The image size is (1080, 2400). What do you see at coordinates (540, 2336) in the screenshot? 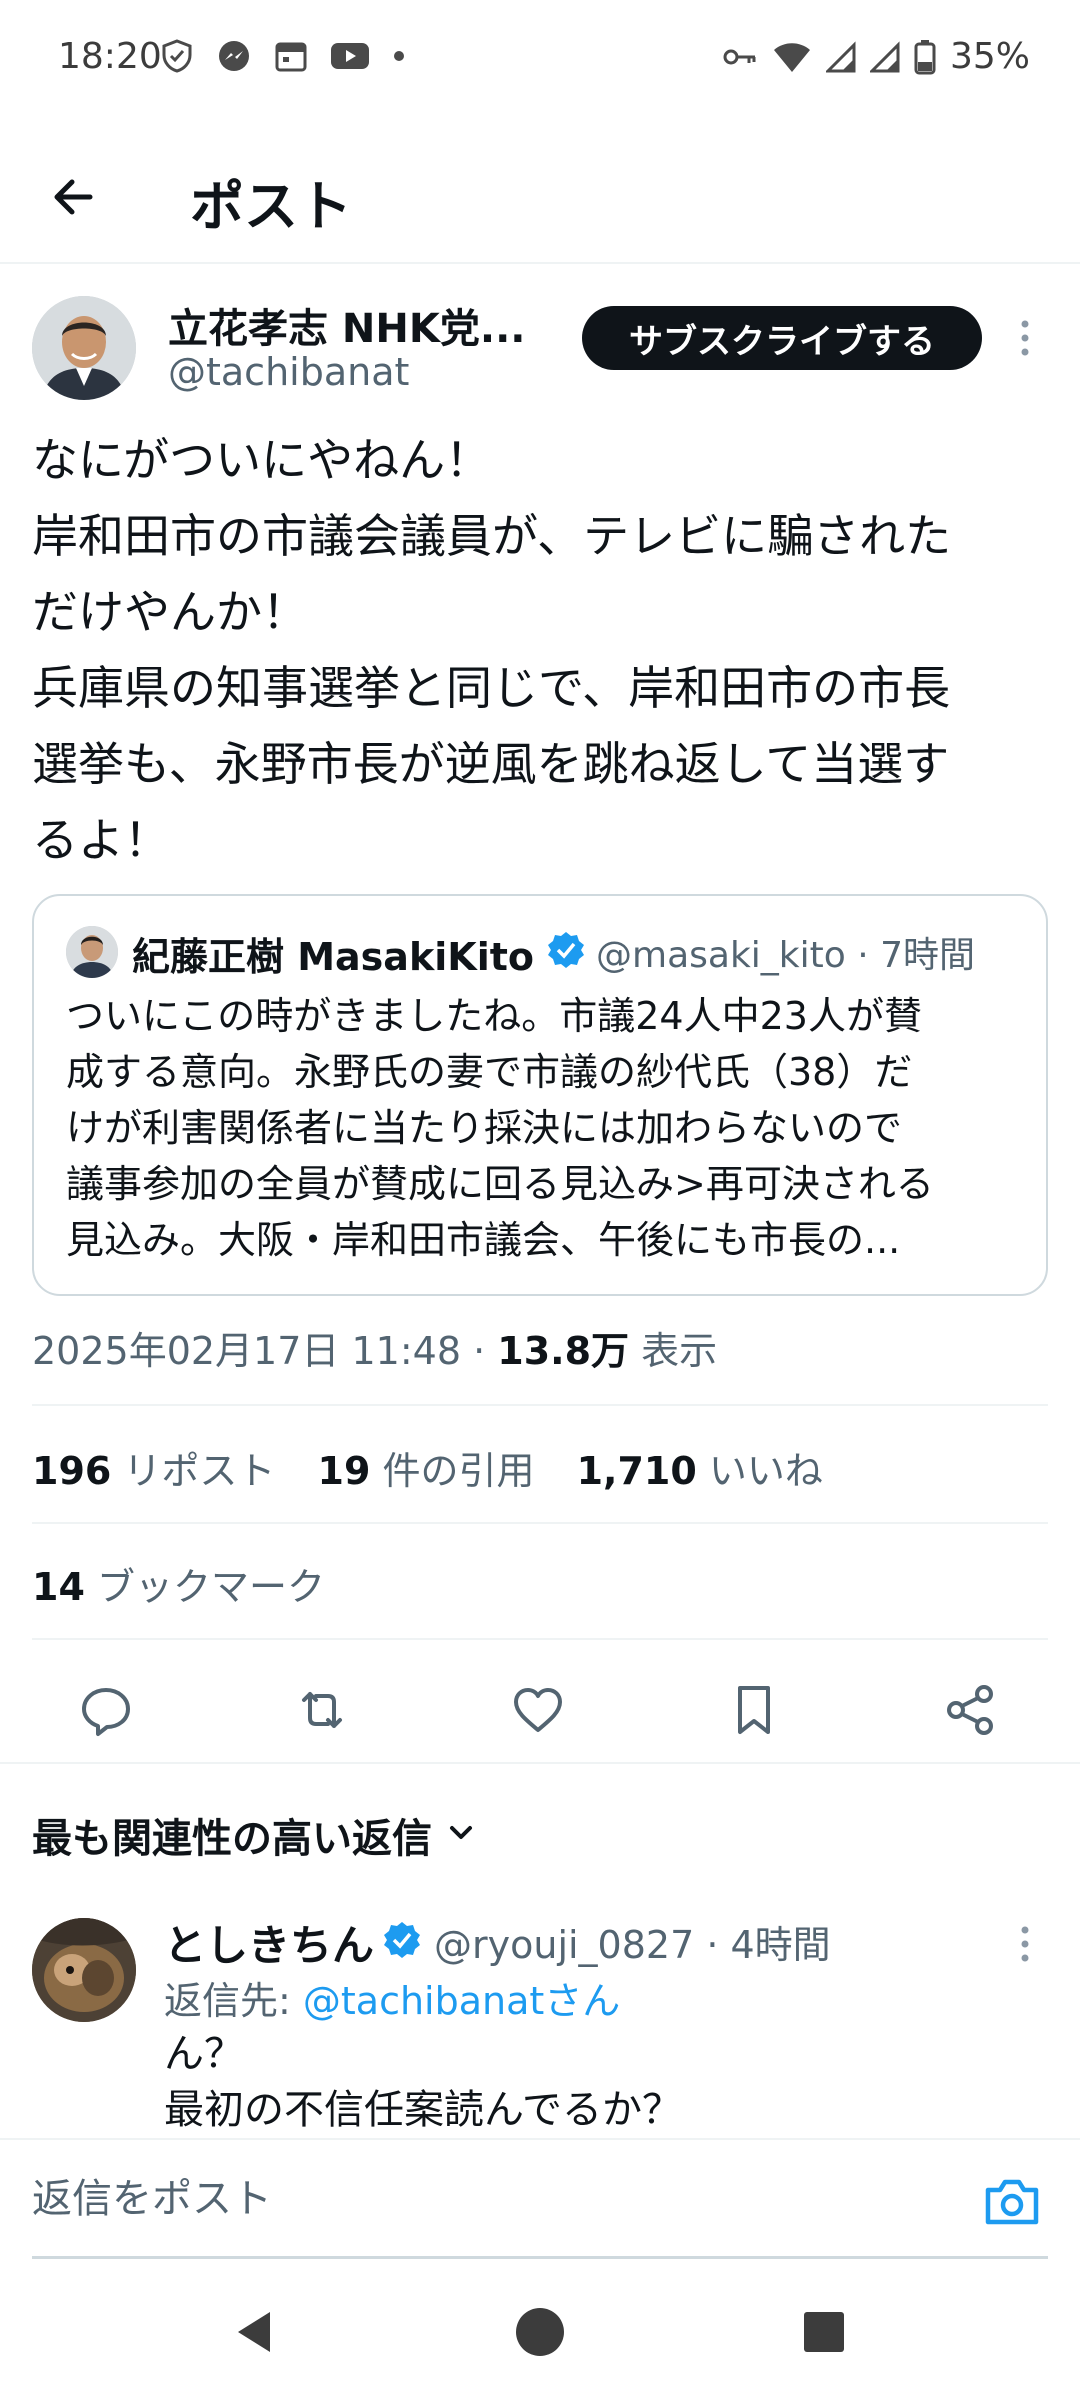
I see `circle-home-icon` at bounding box center [540, 2336].